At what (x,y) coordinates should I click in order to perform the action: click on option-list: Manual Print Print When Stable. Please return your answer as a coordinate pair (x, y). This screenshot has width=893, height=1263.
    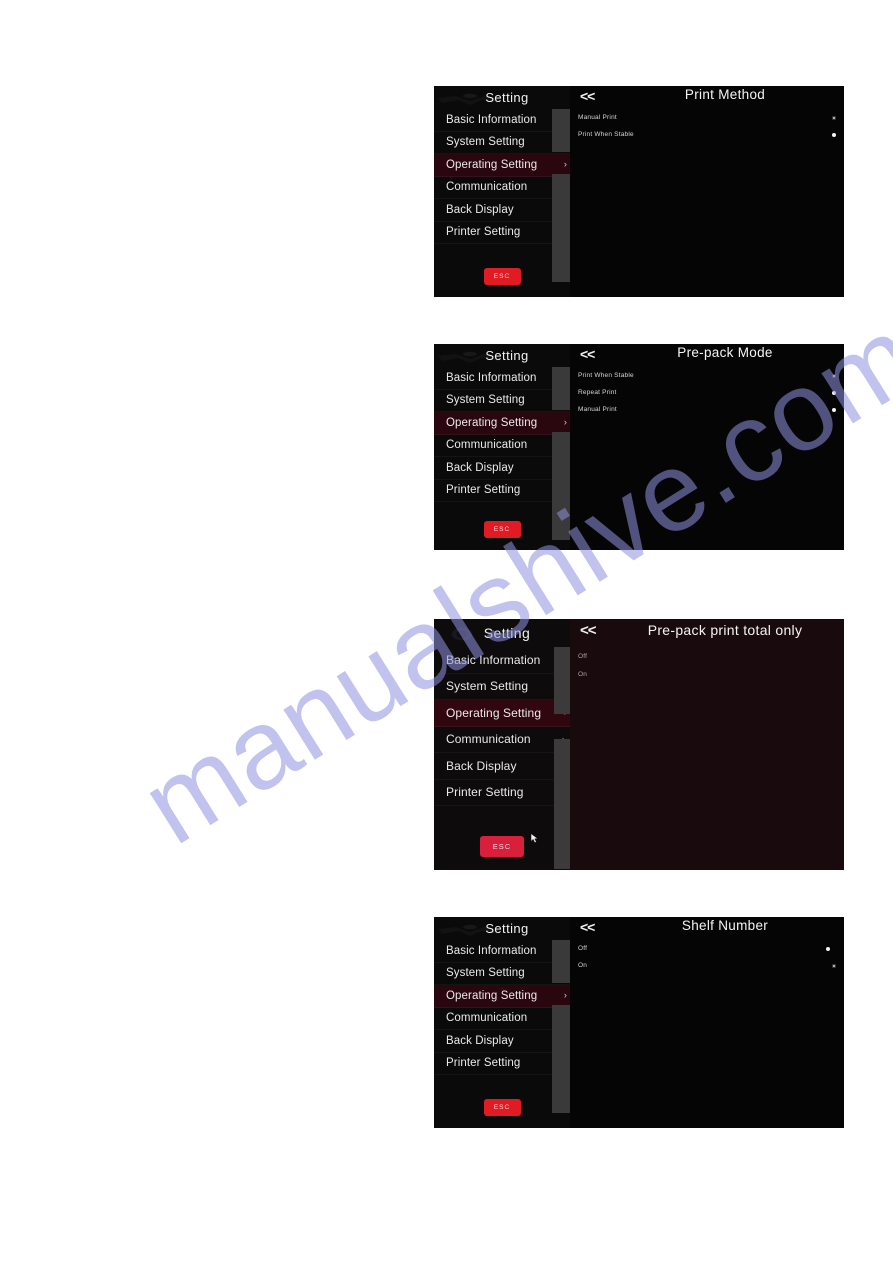
    Looking at the image, I should click on (707, 203).